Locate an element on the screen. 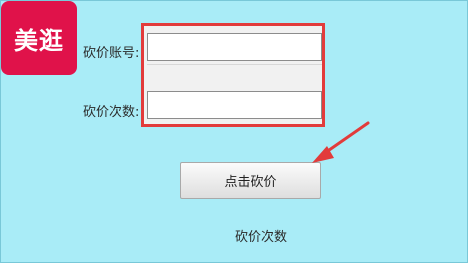 This screenshot has height=263, width=468. account-label: 砍价账号: is located at coordinates (111, 53).